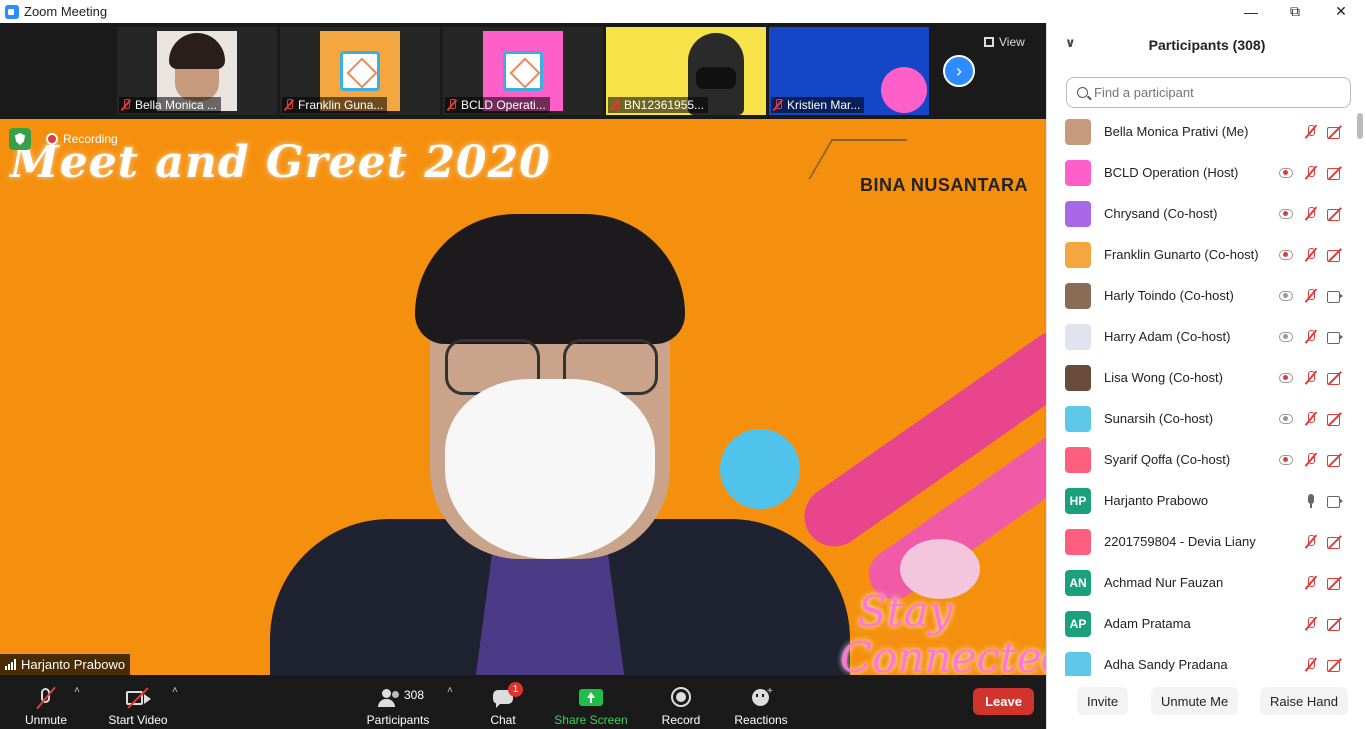 The width and height of the screenshot is (1366, 729). Describe the element at coordinates (1164, 582) in the screenshot. I see `participant-name: Achmad Nur Fauzan` at that location.